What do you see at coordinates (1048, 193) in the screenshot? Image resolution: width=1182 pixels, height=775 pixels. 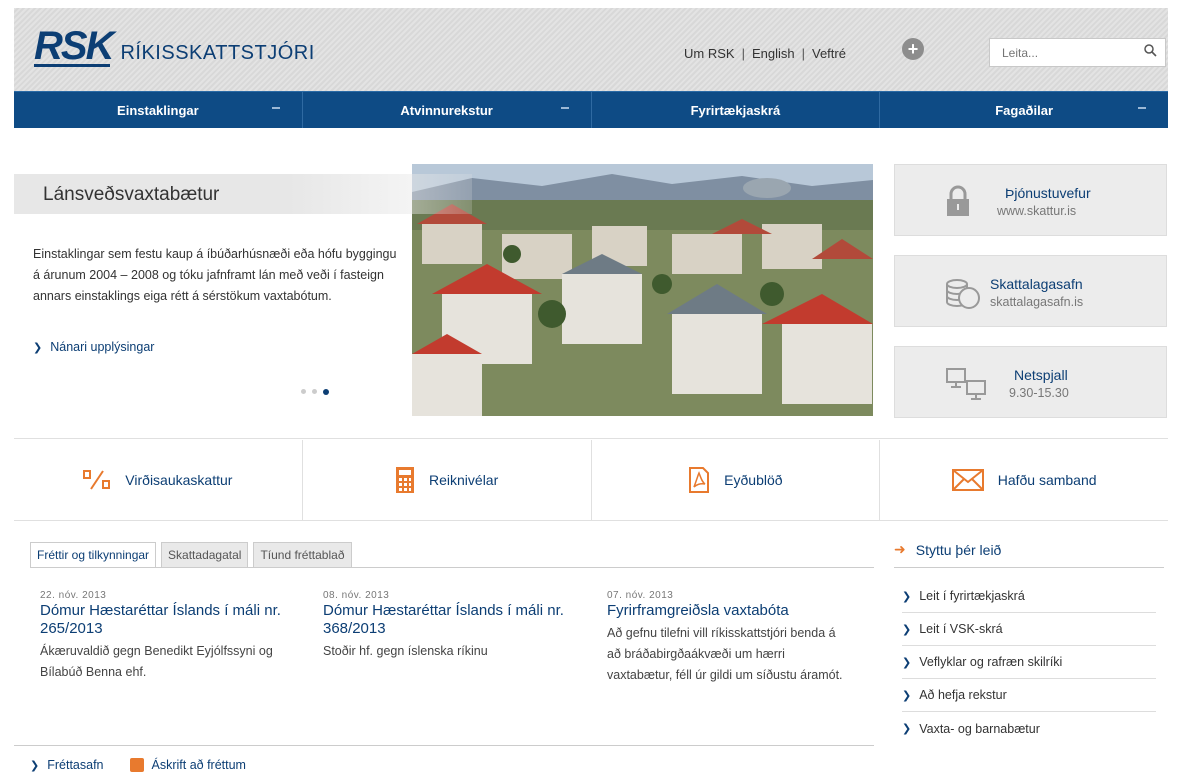 I see `box-title: Þjónustuvefur` at bounding box center [1048, 193].